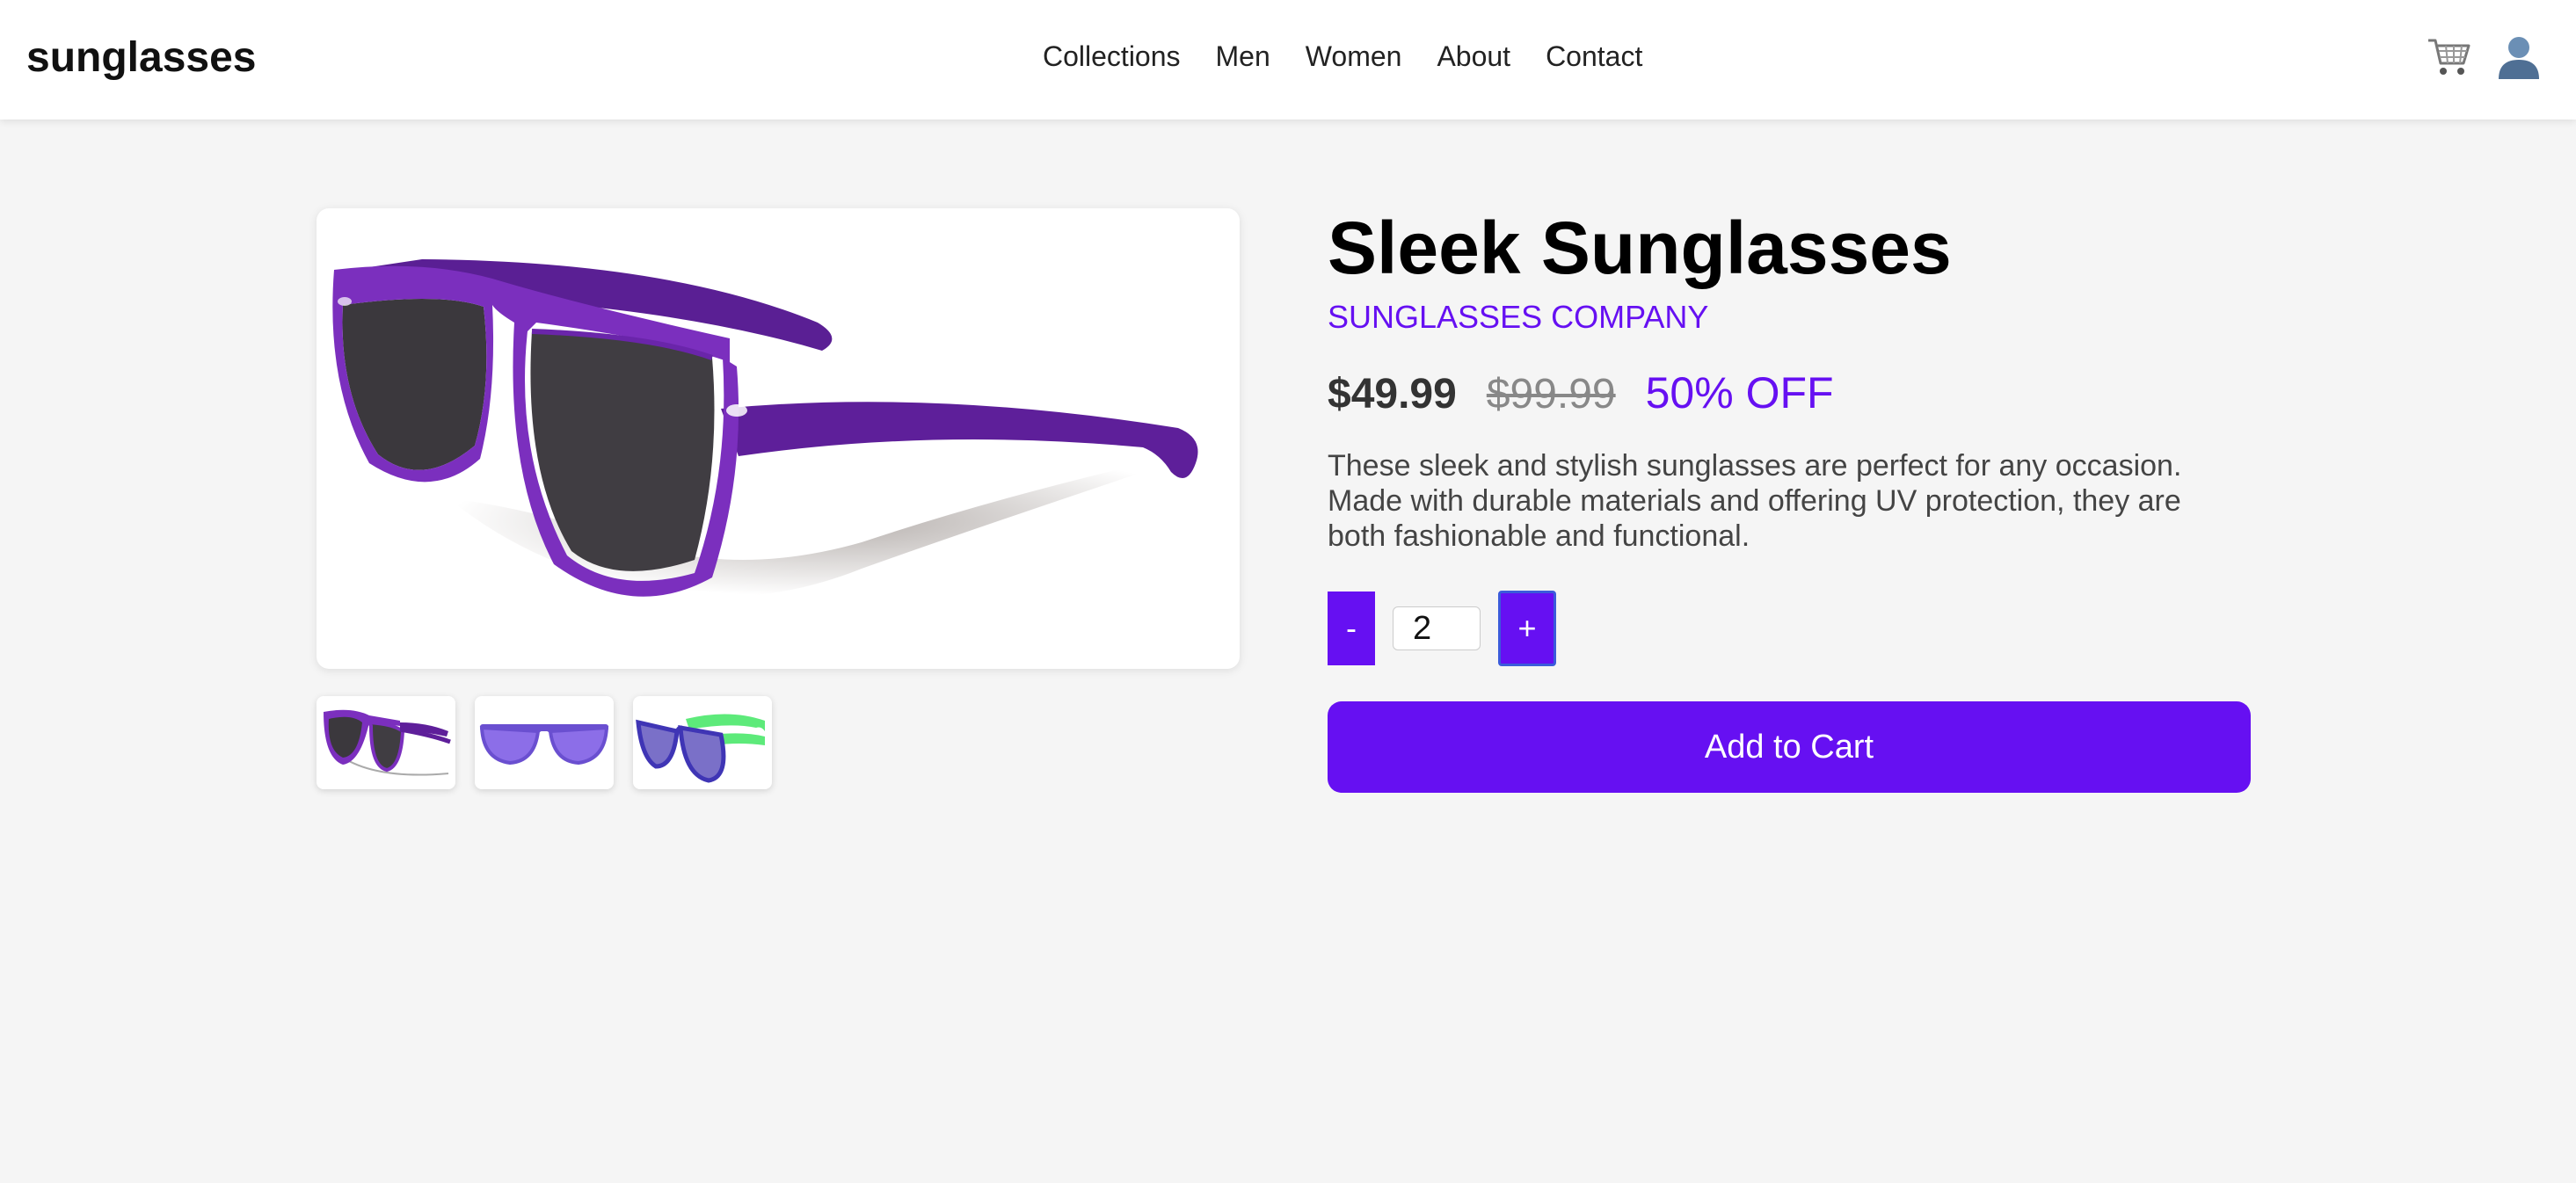  What do you see at coordinates (1527, 628) in the screenshot?
I see `increase-quantity-button: +` at bounding box center [1527, 628].